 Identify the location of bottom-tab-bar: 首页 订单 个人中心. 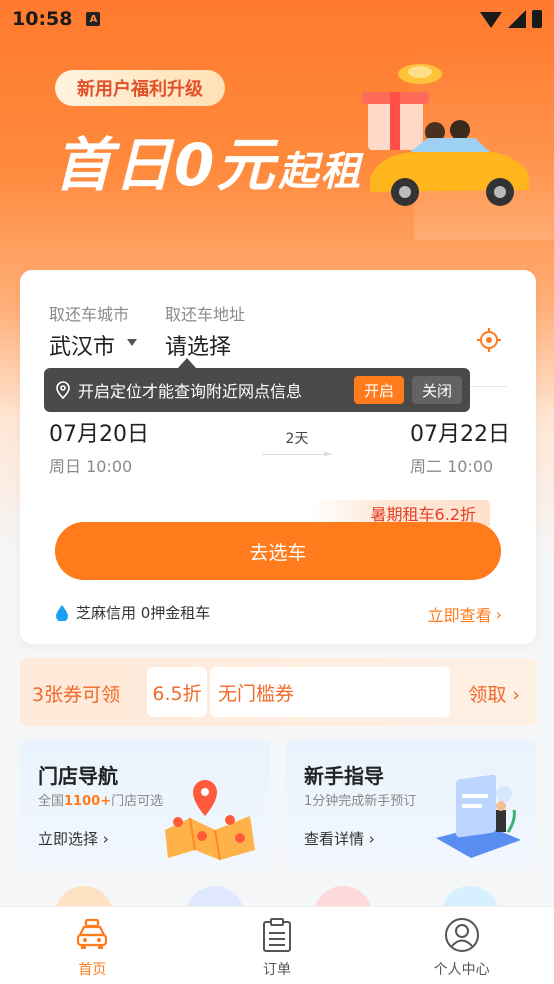
(277, 945).